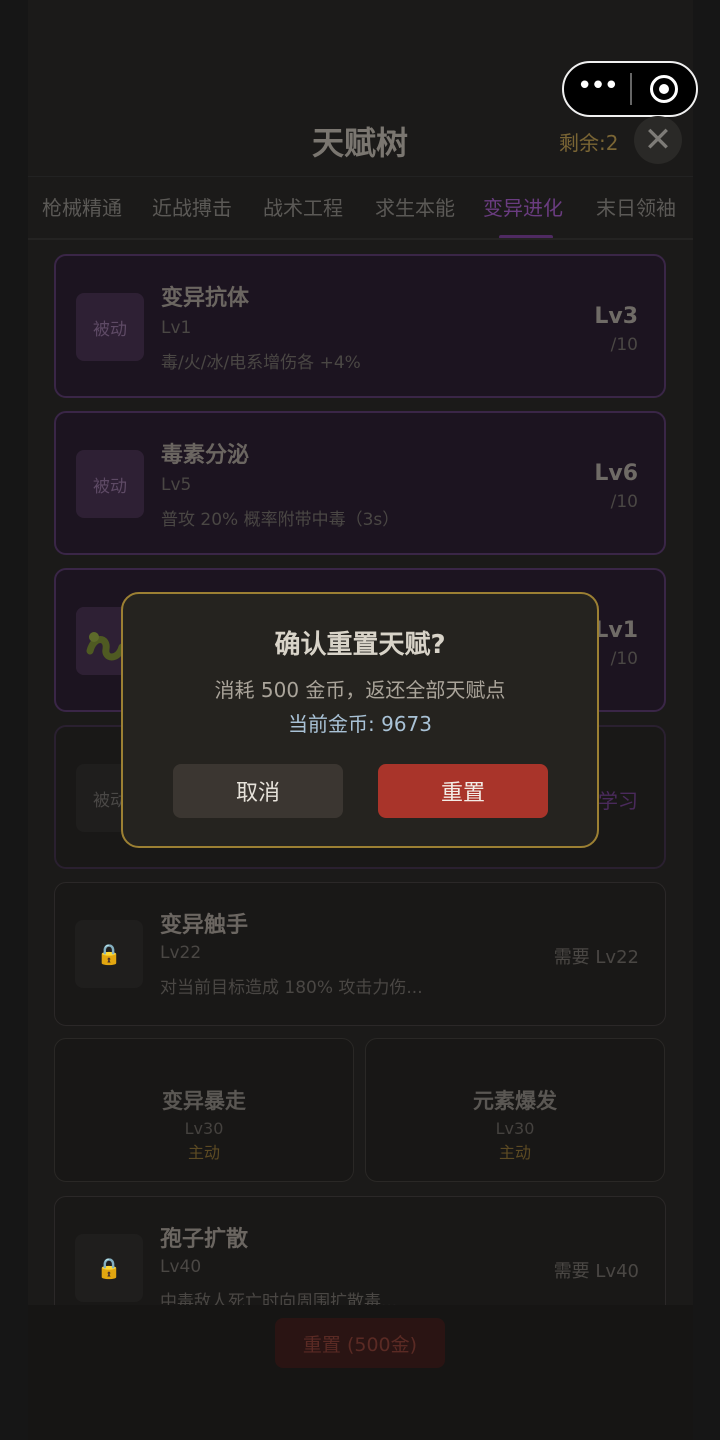 This screenshot has width=720, height=1440. Describe the element at coordinates (360, 724) in the screenshot. I see `current-coins: 当前金币: 9673` at that location.